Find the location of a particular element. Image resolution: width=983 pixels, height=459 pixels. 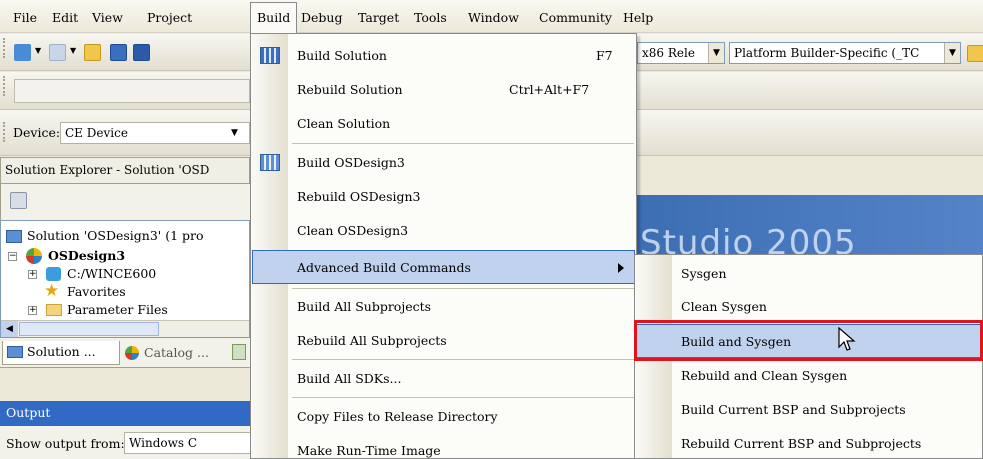

save-icon is located at coordinates (118, 52).